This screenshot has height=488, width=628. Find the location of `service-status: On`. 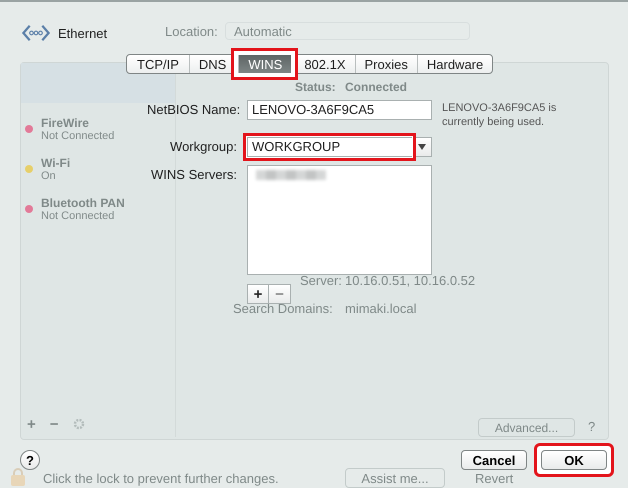

service-status: On is located at coordinates (49, 176).